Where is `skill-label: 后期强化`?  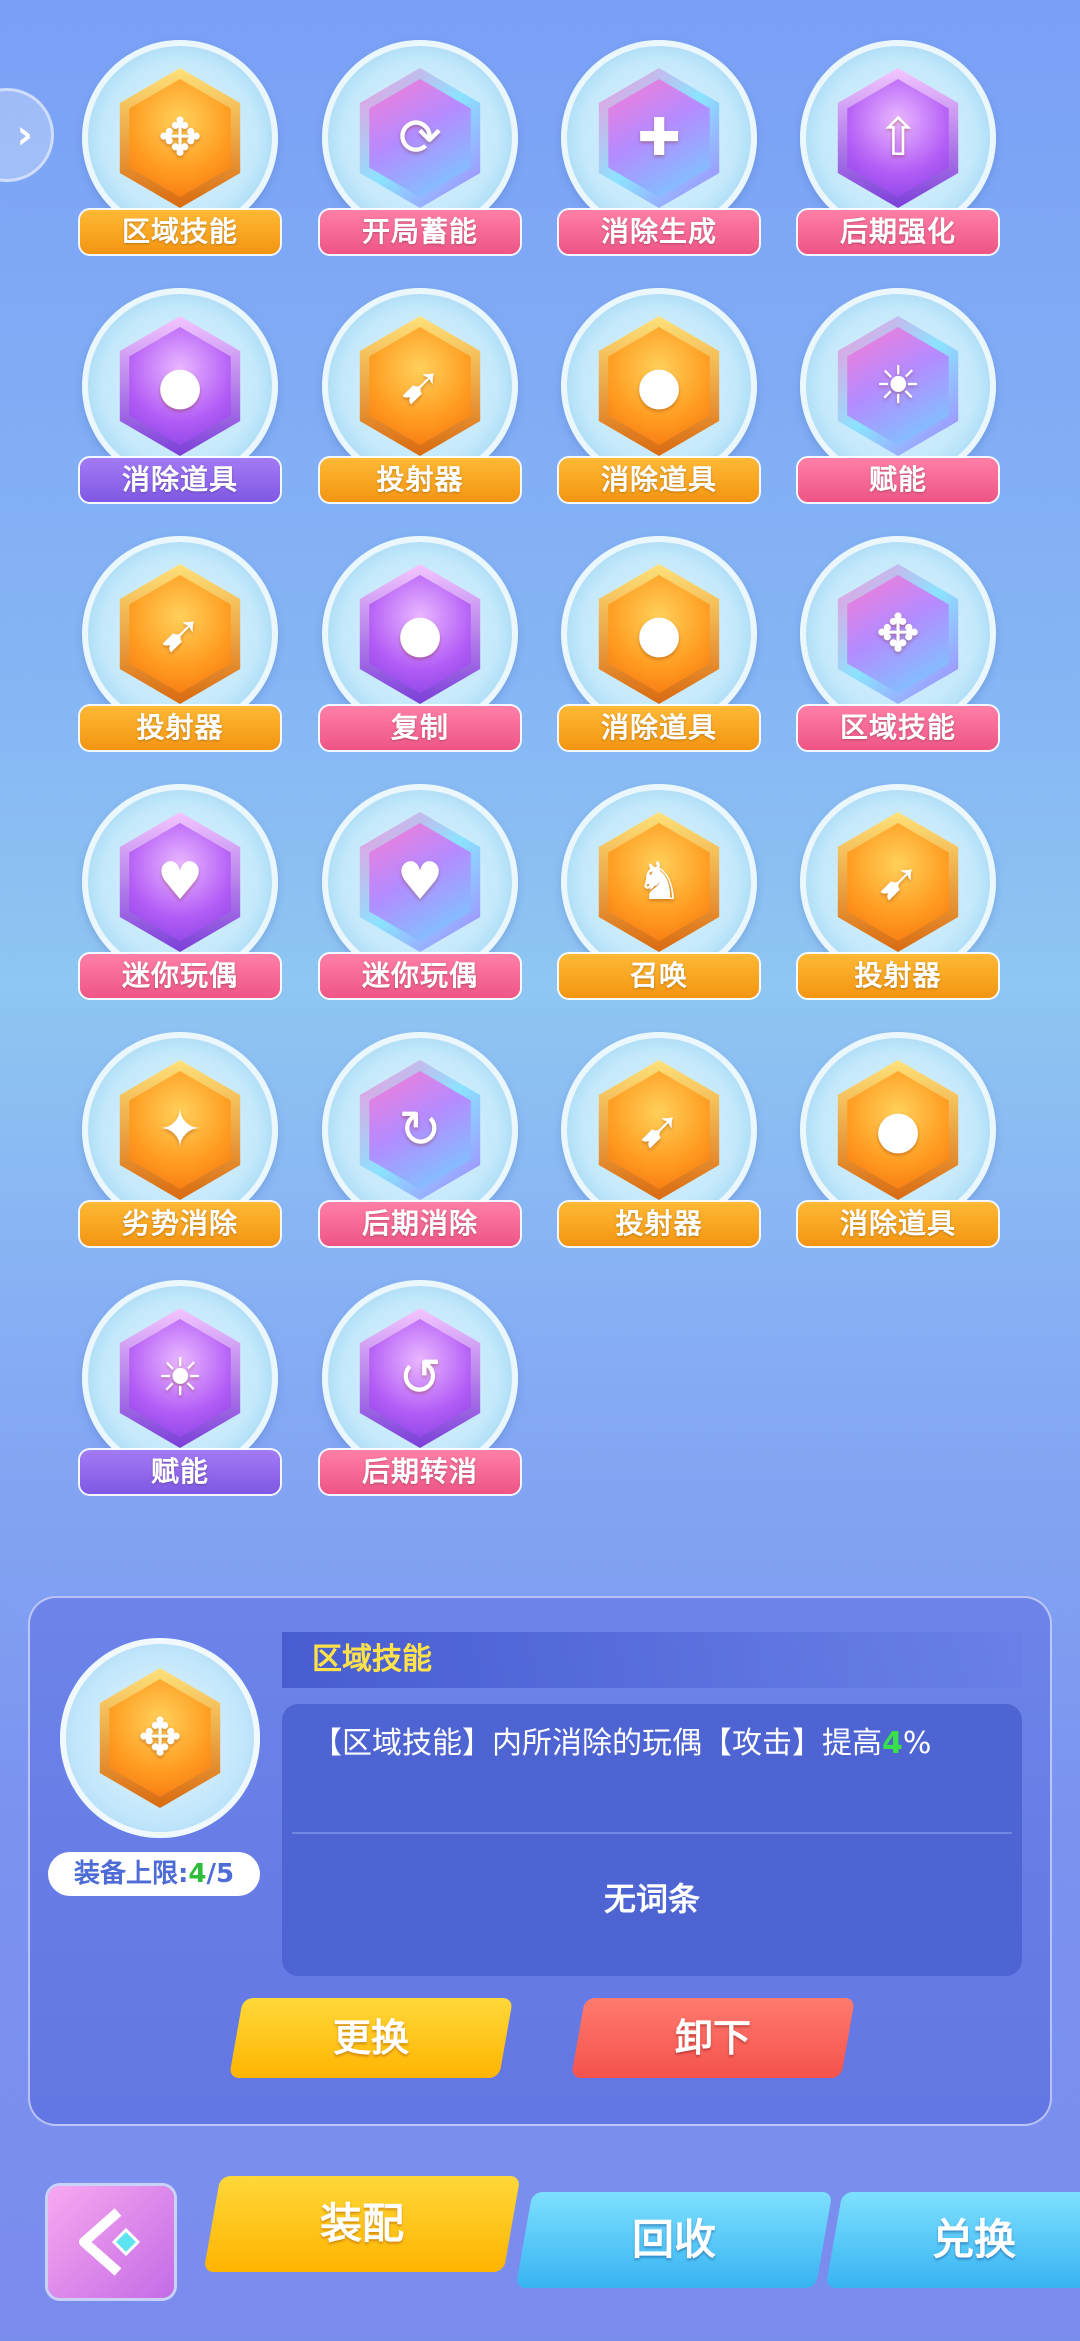 skill-label: 后期强化 is located at coordinates (898, 232).